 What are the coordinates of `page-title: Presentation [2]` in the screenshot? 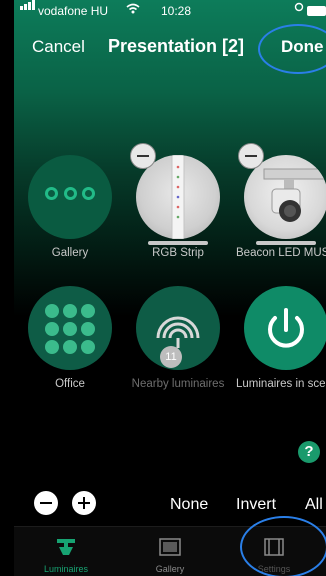 It's located at (176, 46).